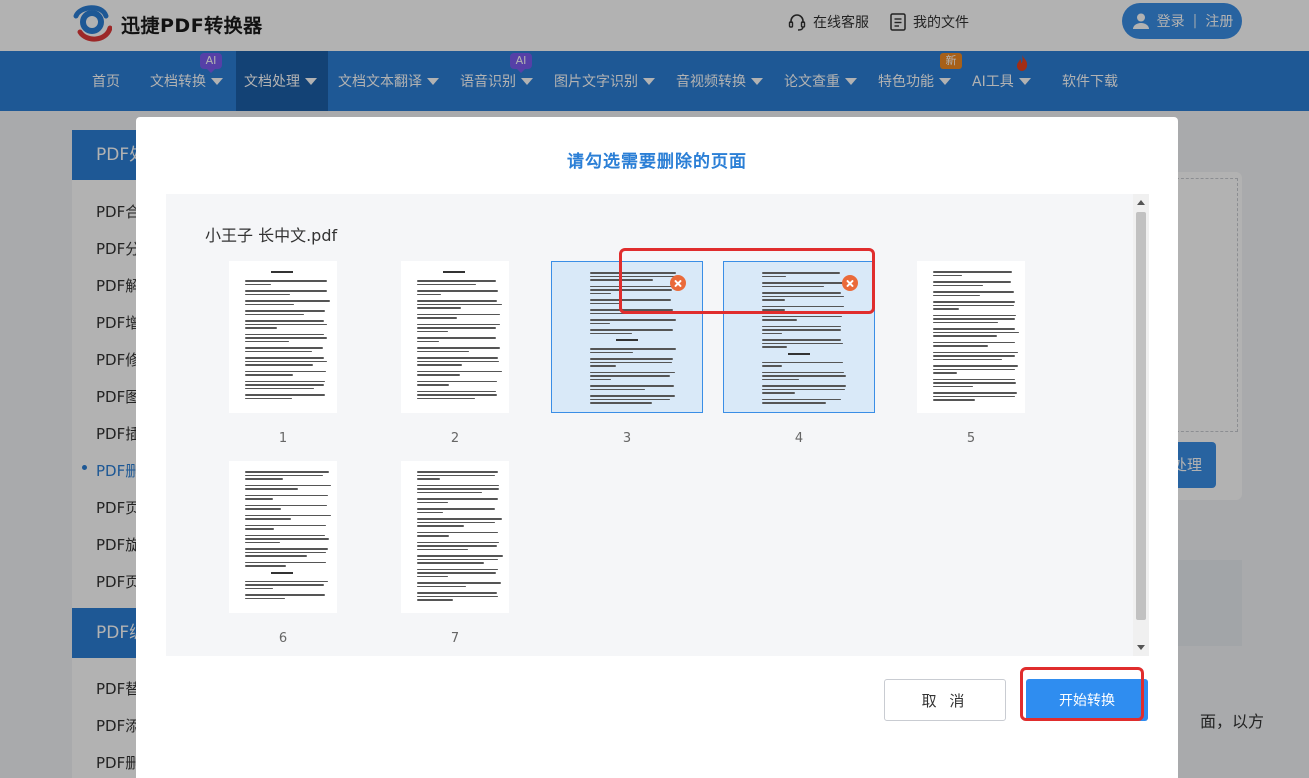  I want to click on page-thumbnail: 6, so click(283, 556).